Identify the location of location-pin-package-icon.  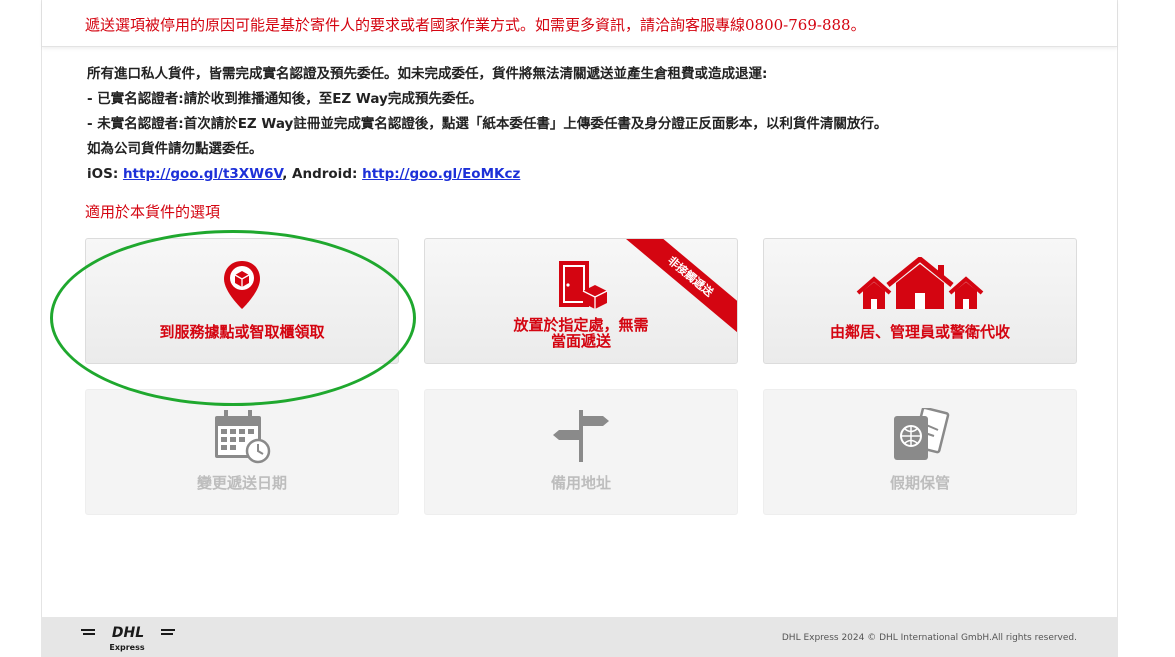
(242, 287).